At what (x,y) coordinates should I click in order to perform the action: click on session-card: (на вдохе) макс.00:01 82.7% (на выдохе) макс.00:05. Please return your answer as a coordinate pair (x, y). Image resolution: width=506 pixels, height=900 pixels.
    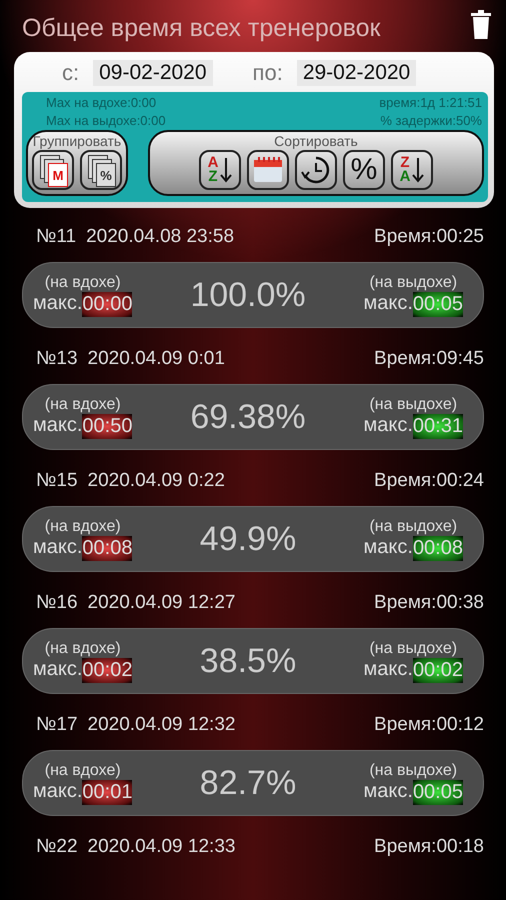
    Looking at the image, I should click on (253, 783).